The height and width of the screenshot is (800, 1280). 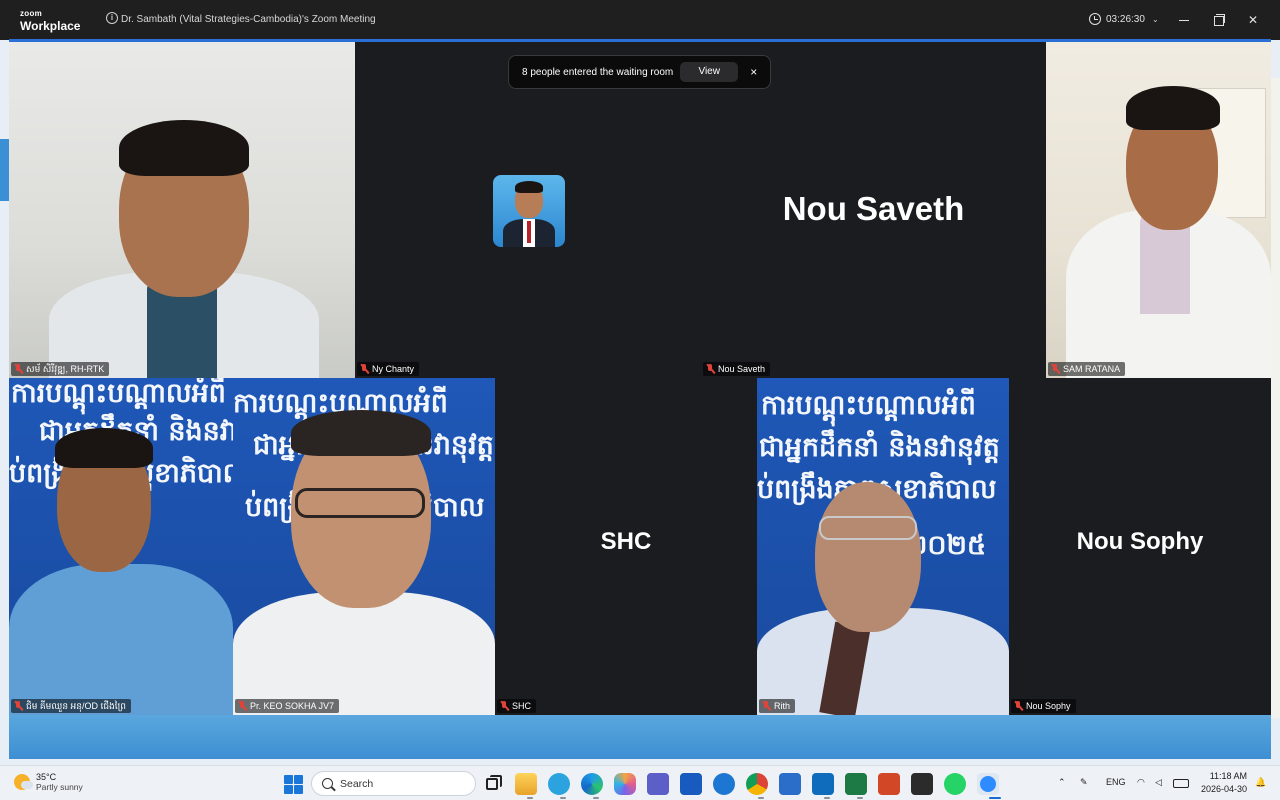 I want to click on restore-button, so click(x=1218, y=20).